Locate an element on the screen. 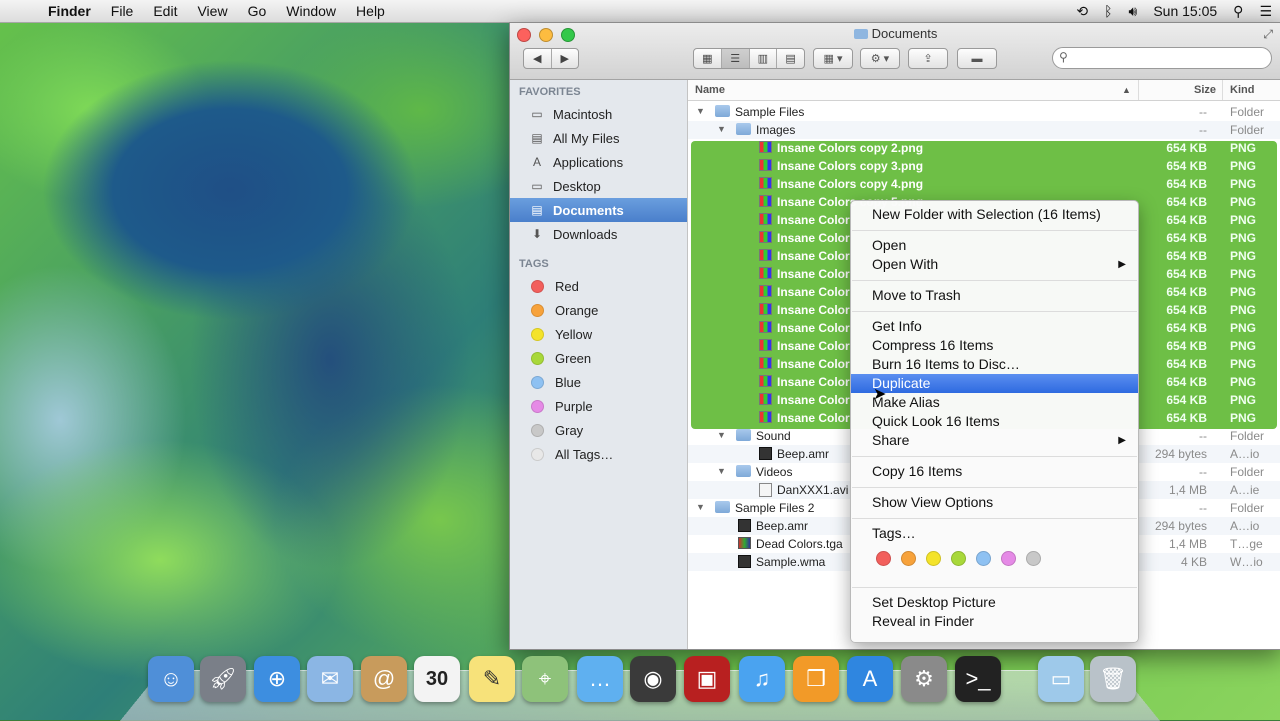 The height and width of the screenshot is (721, 1280). menu-item-quick-look-16-items: Quick Look 16 Items is located at coordinates (994, 421).